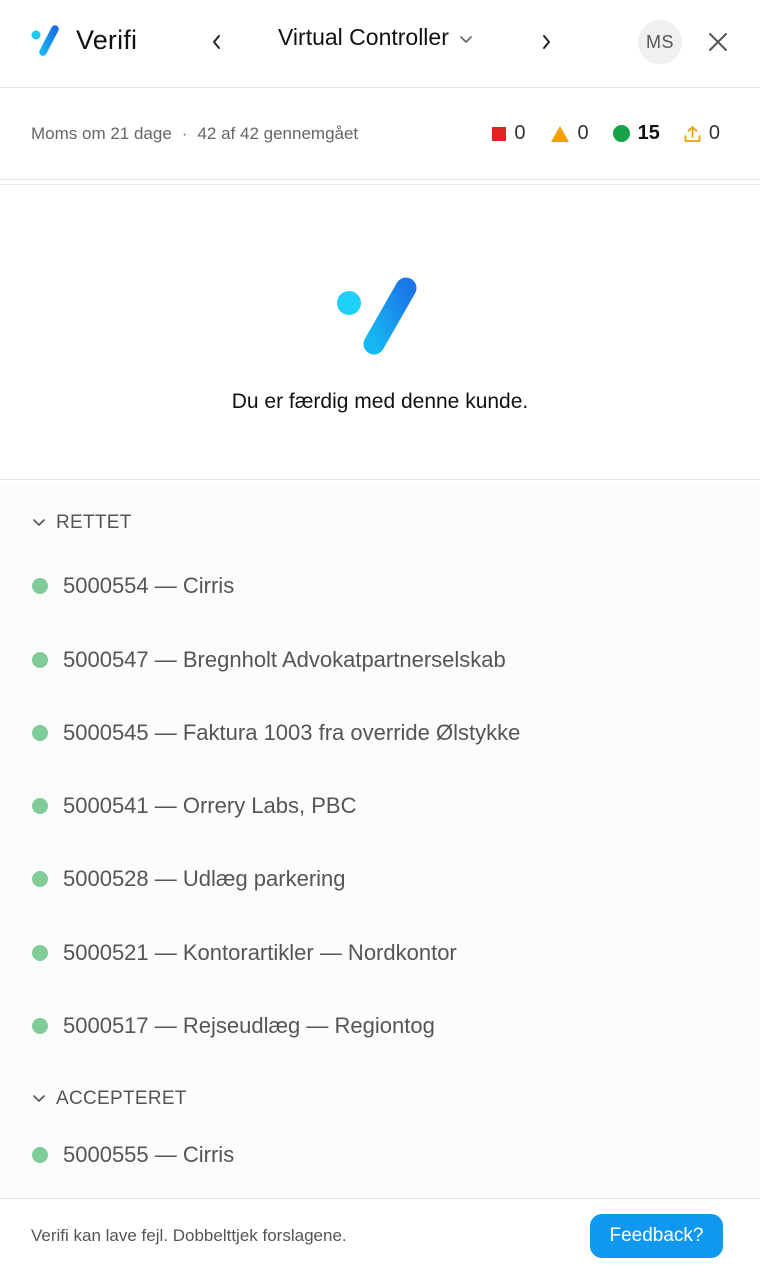 Image resolution: width=760 pixels, height=1280 pixels. I want to click on upload-count: 0, so click(702, 133).